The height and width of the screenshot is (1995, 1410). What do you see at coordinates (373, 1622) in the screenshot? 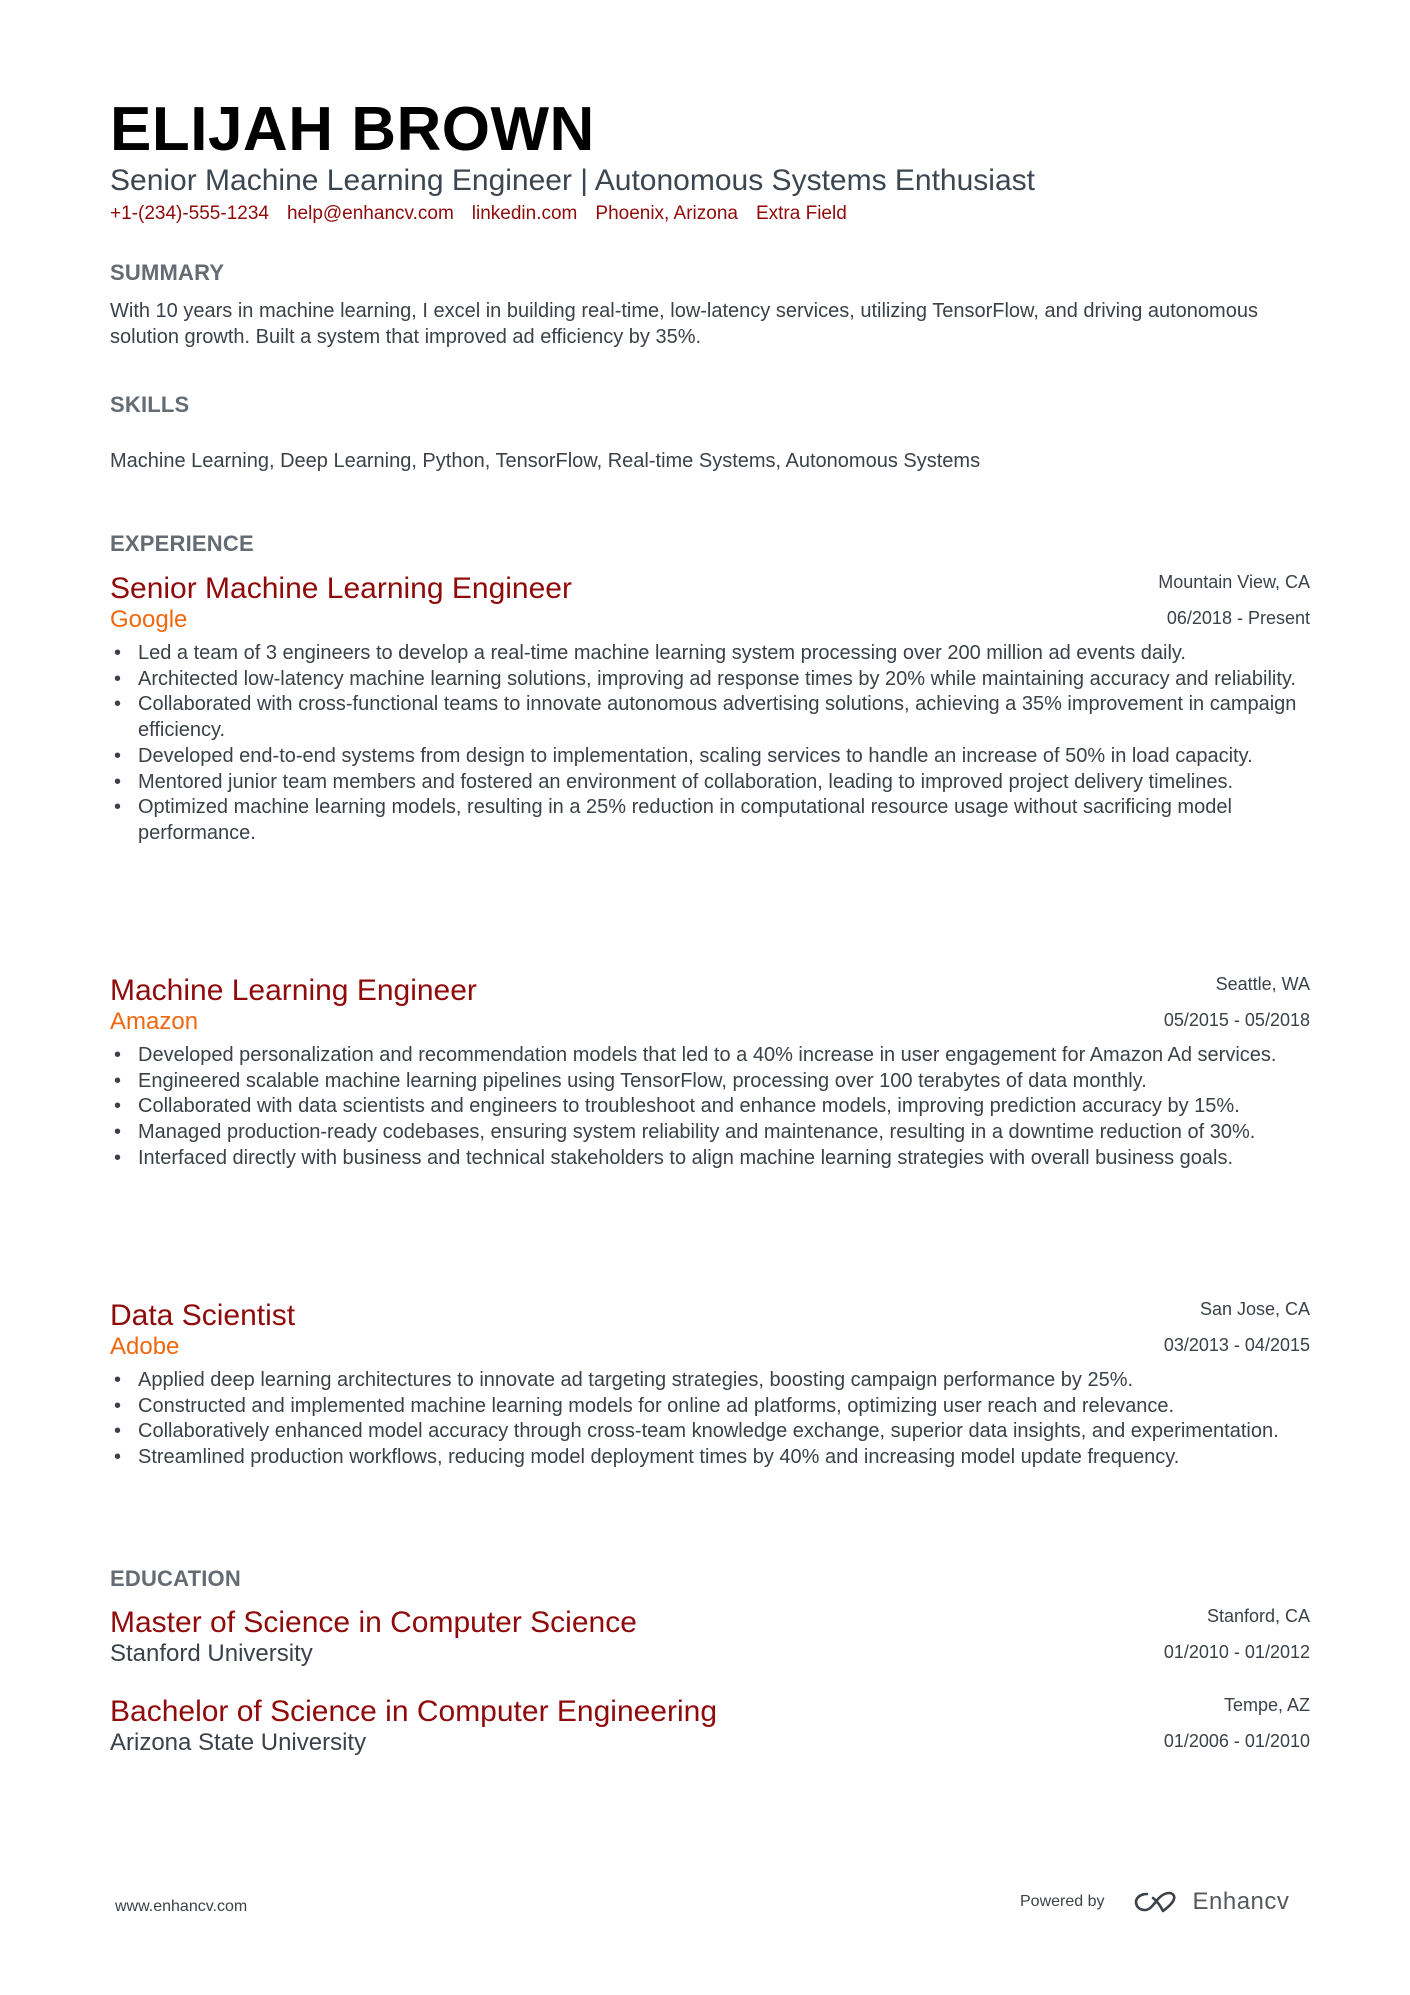
I see `degree-title: Master of Science in Computer Science` at bounding box center [373, 1622].